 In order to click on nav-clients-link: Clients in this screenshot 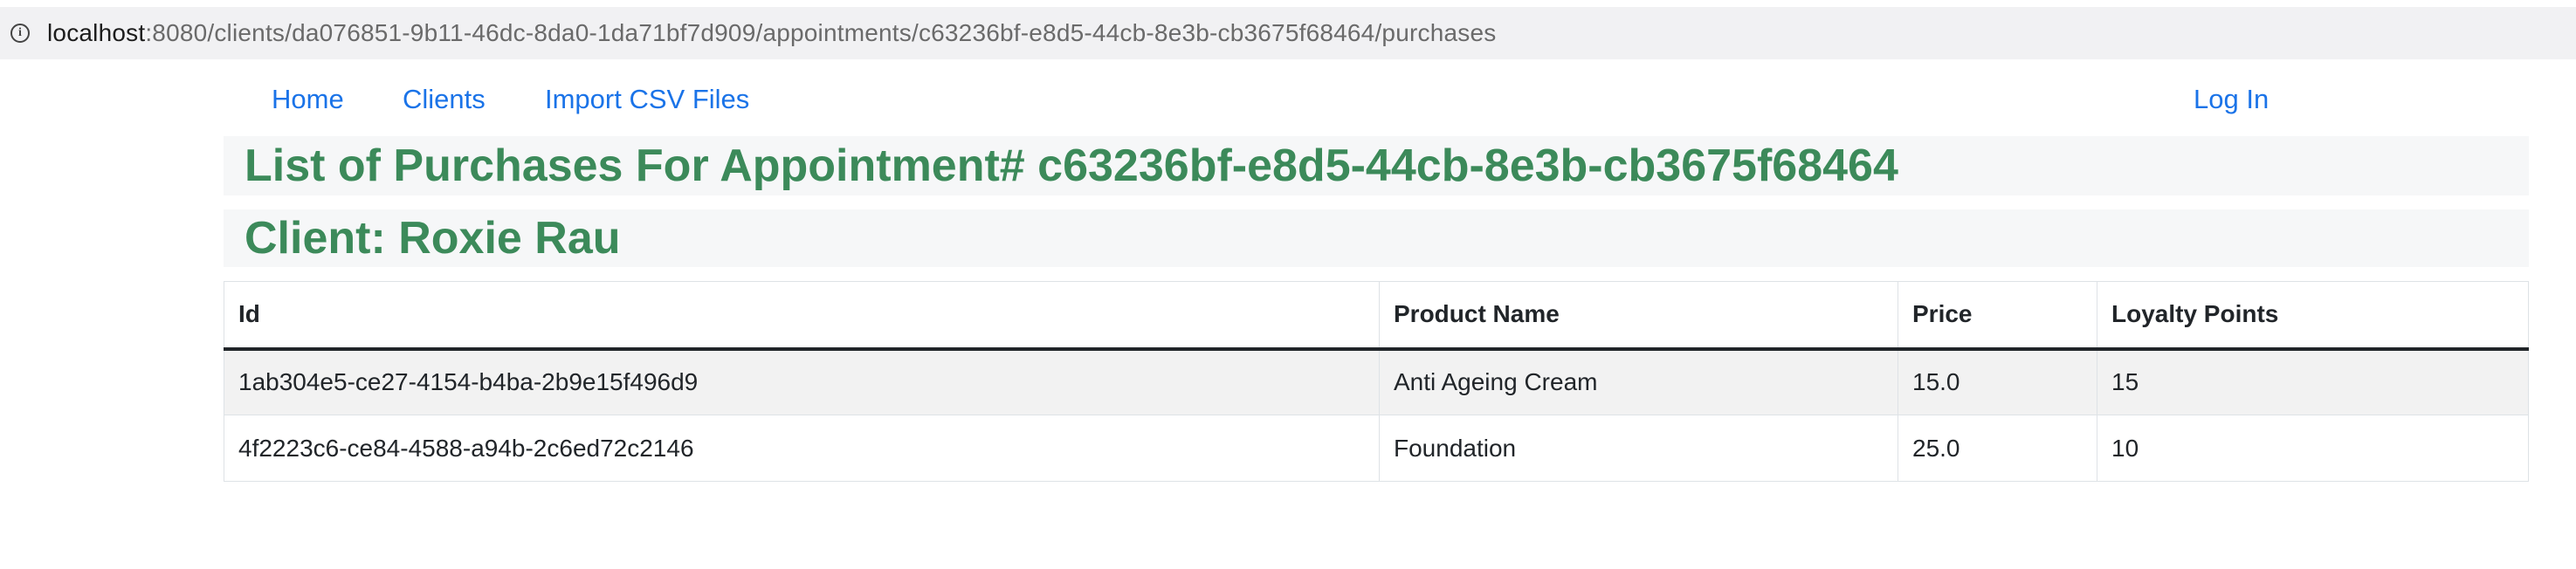, I will do `click(444, 99)`.